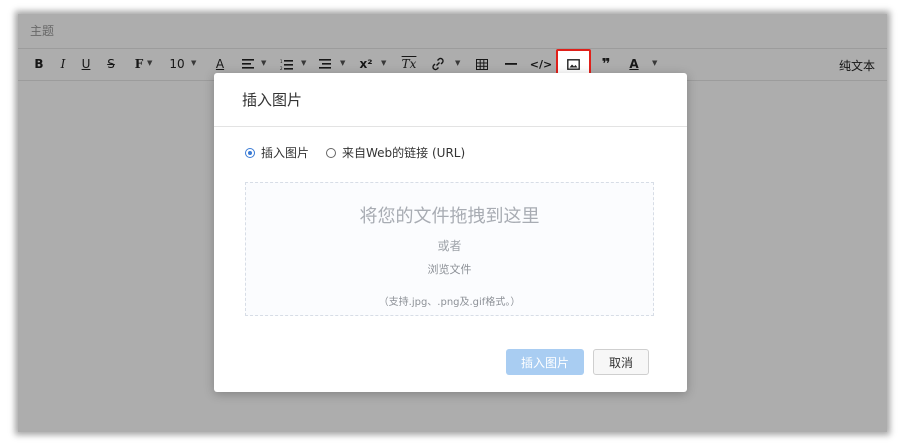 Image resolution: width=905 pixels, height=443 pixels. Describe the element at coordinates (450, 269) in the screenshot. I see `browse-files-link: 浏览文件` at that location.